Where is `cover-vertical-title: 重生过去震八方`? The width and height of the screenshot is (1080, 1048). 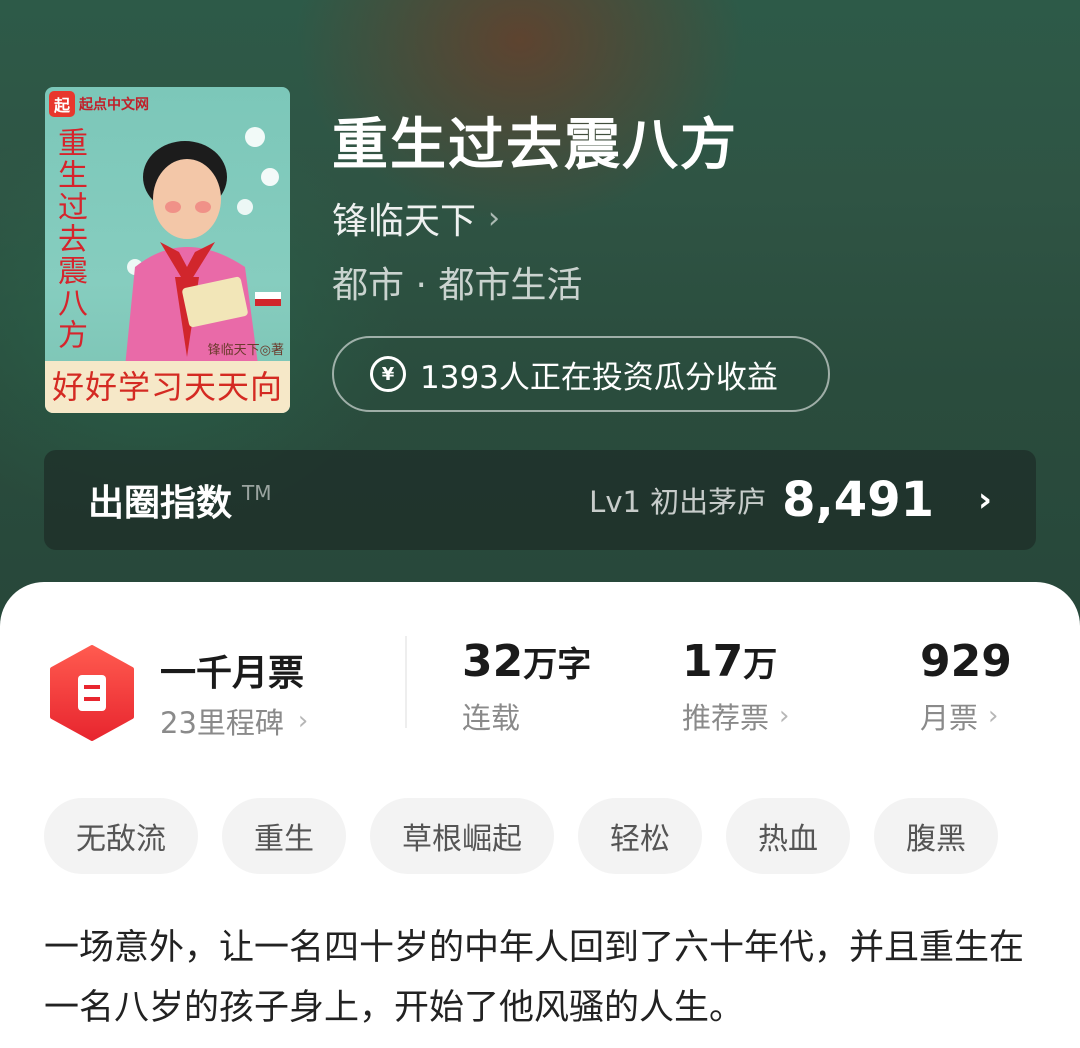 cover-vertical-title: 重生过去震八方 is located at coordinates (69, 239).